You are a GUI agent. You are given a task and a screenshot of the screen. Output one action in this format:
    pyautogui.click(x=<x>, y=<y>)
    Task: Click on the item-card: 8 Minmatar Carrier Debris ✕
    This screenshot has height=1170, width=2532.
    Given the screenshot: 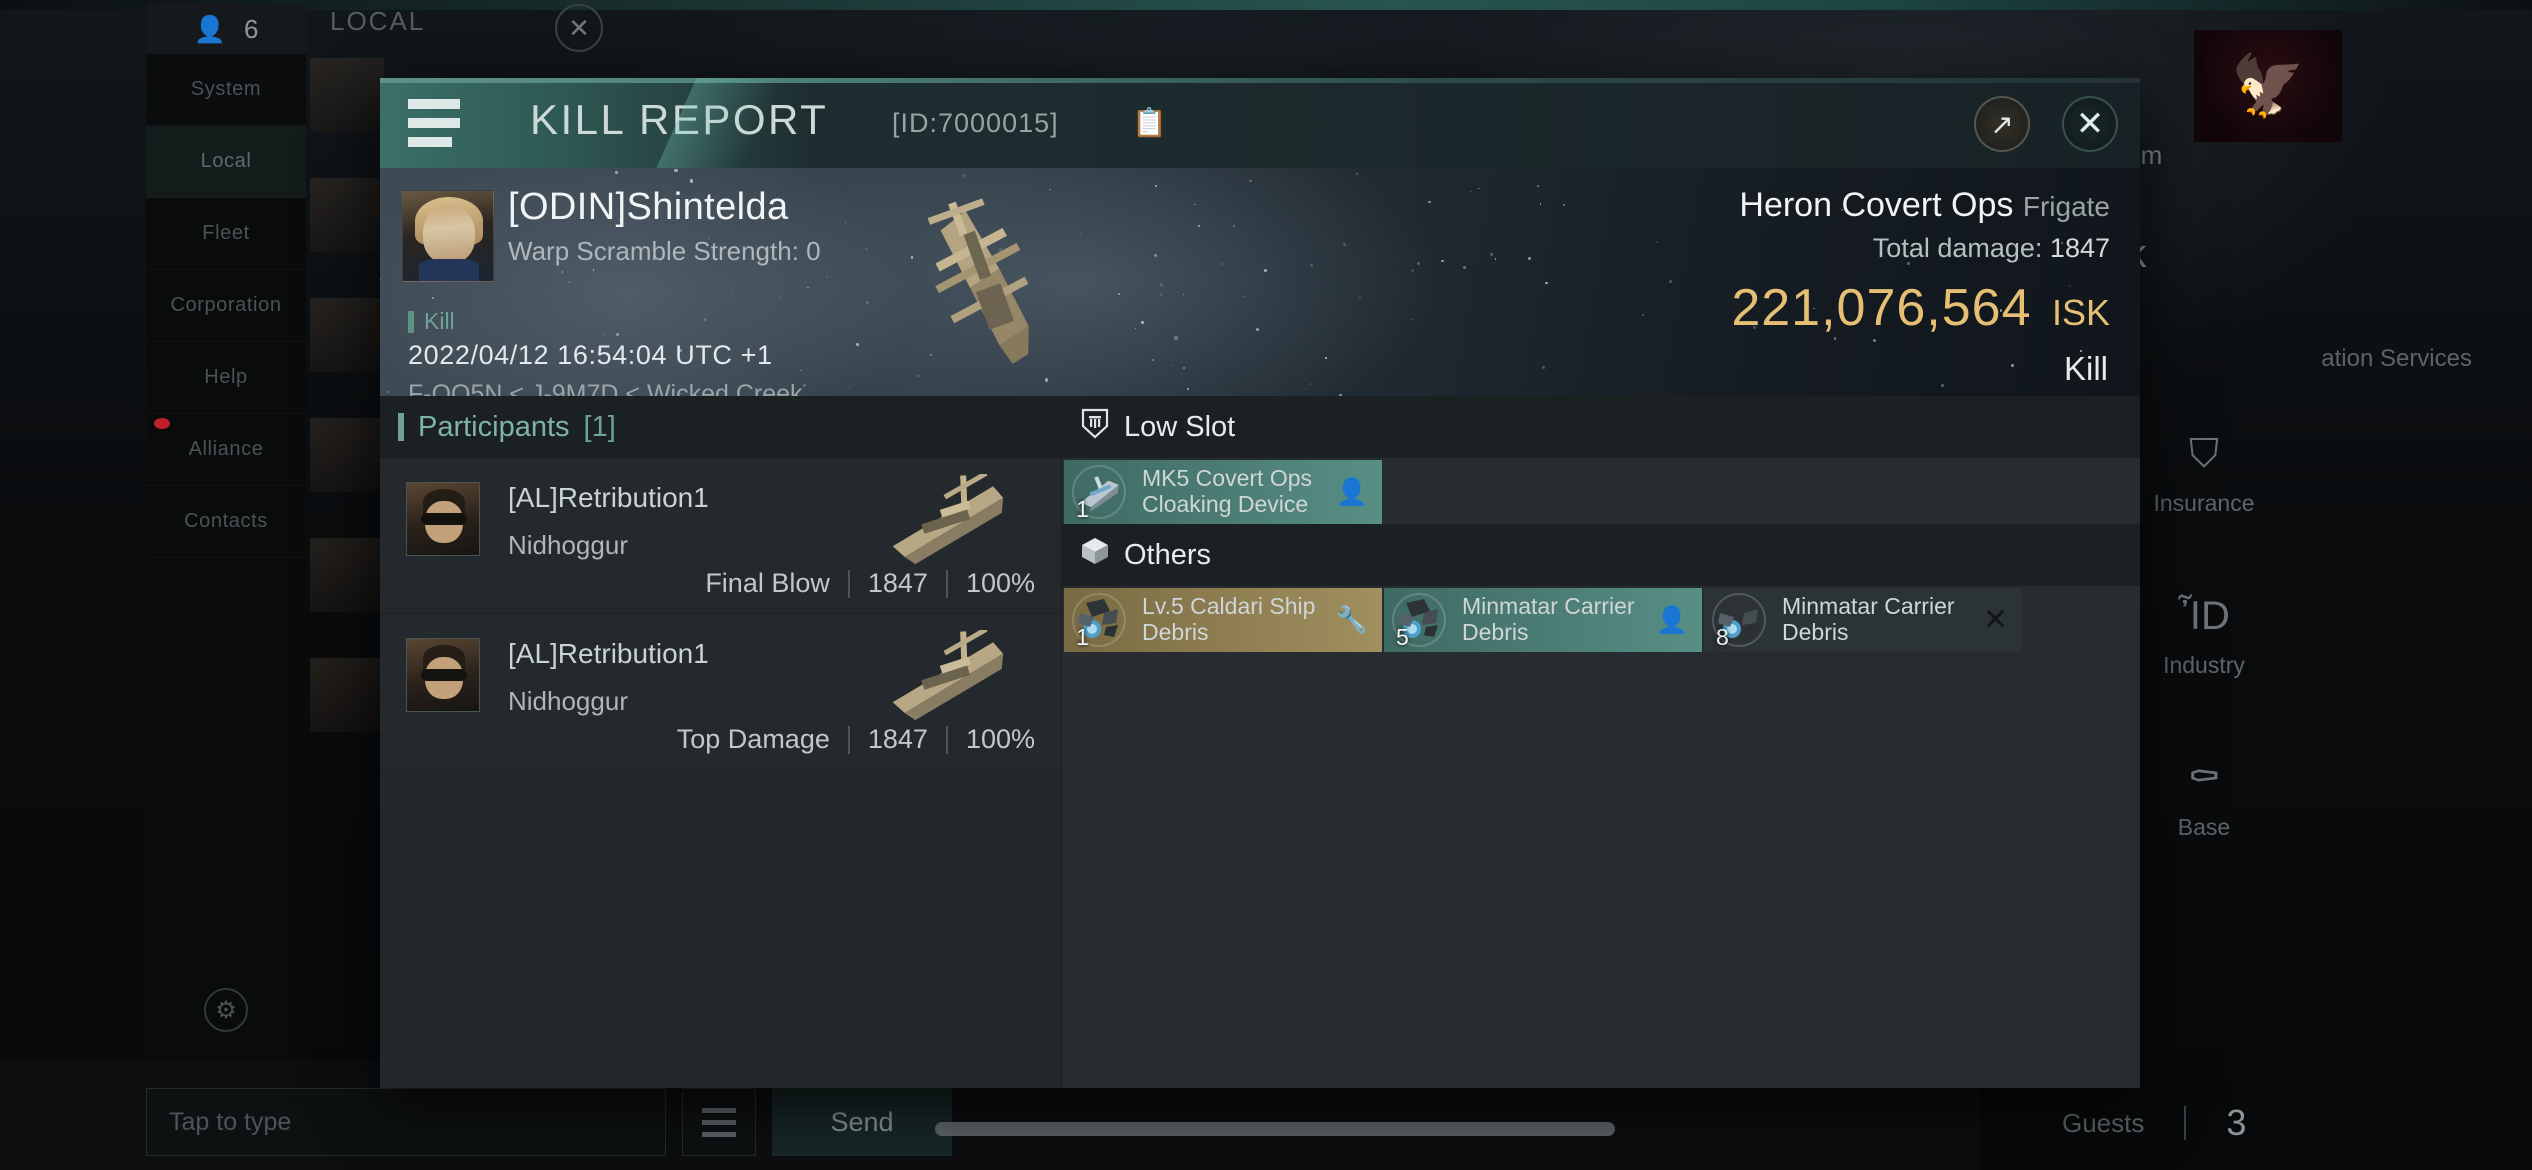 What is the action you would take?
    pyautogui.click(x=1863, y=620)
    